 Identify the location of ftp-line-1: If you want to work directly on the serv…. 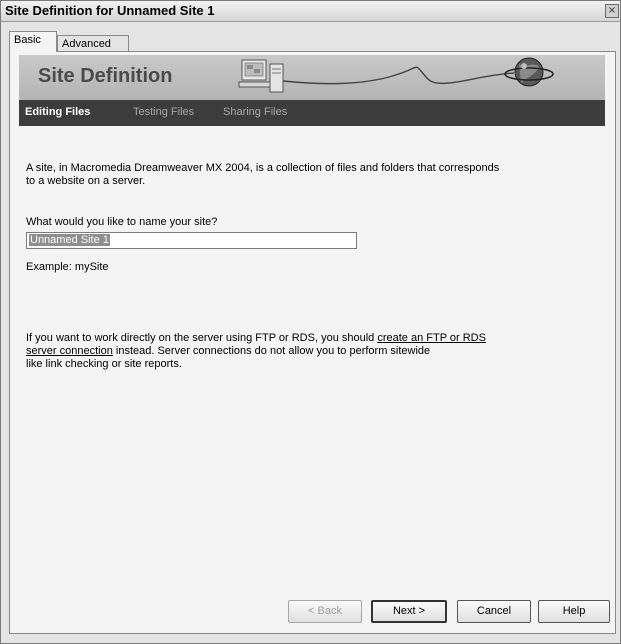
(256, 338).